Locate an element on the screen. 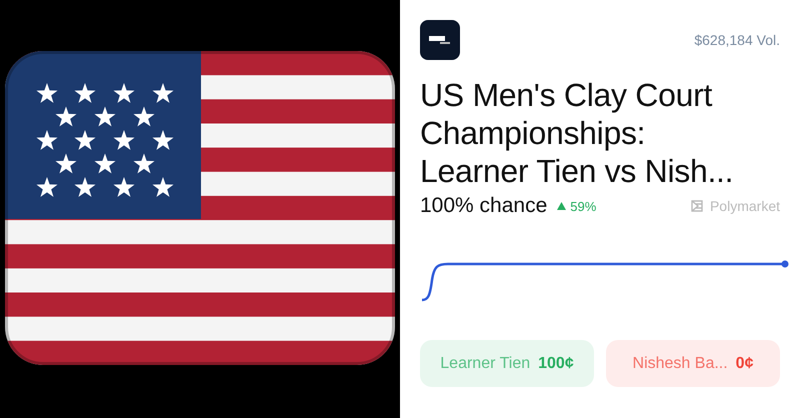 The width and height of the screenshot is (800, 418). outcome-button: Learner Tien 100¢ is located at coordinates (507, 363).